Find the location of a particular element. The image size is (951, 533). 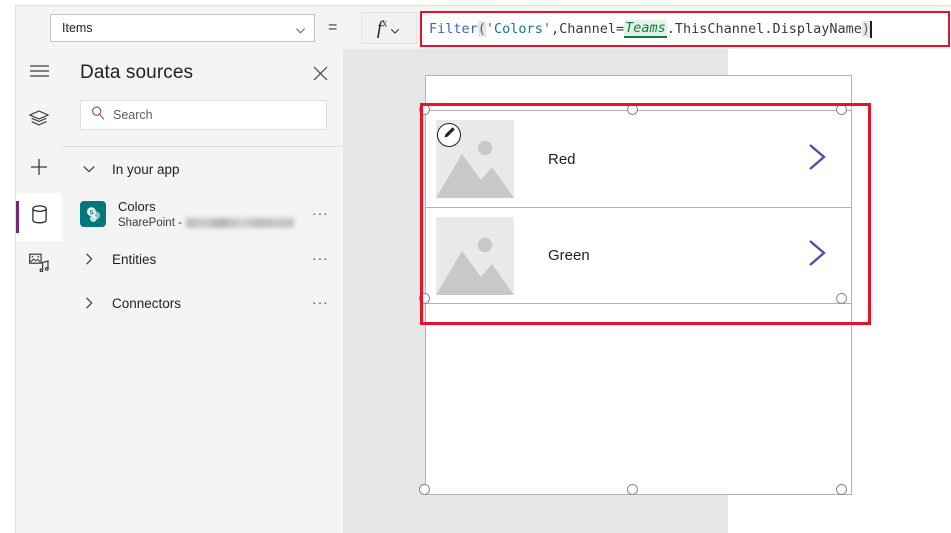

gallery-row: Green is located at coordinates (638, 255).